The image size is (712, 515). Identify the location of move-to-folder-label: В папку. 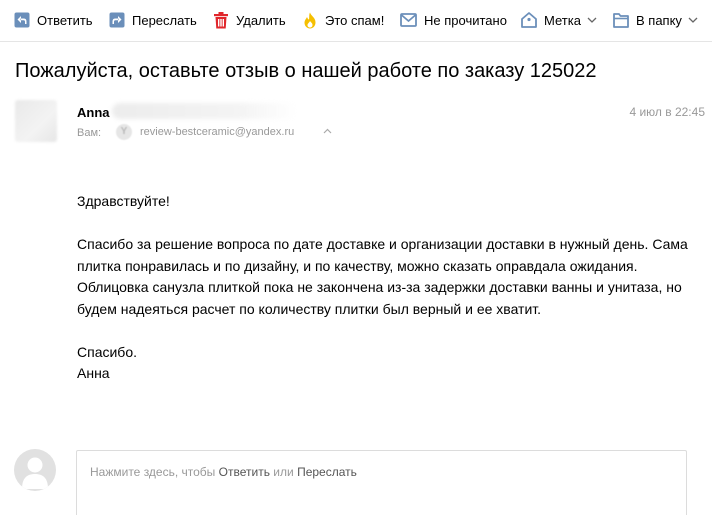
(659, 20).